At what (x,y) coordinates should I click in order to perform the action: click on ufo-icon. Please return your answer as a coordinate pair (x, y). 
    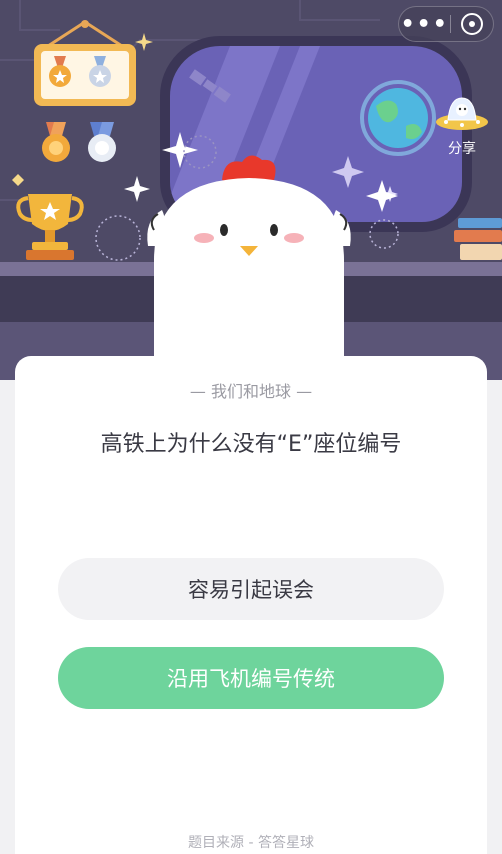
    Looking at the image, I should click on (462, 113).